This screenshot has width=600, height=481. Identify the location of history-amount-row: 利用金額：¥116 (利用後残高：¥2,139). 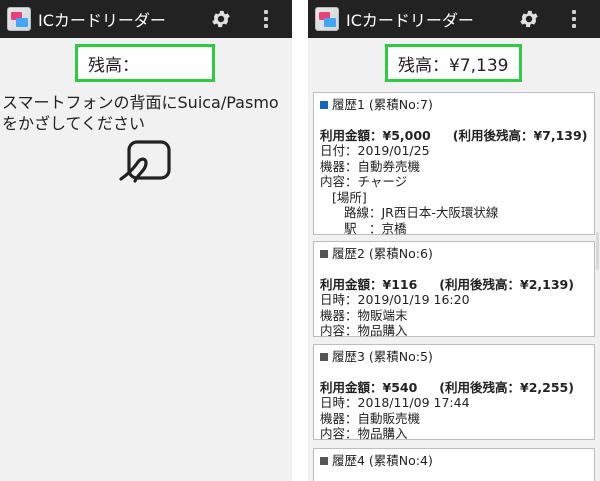
(454, 285).